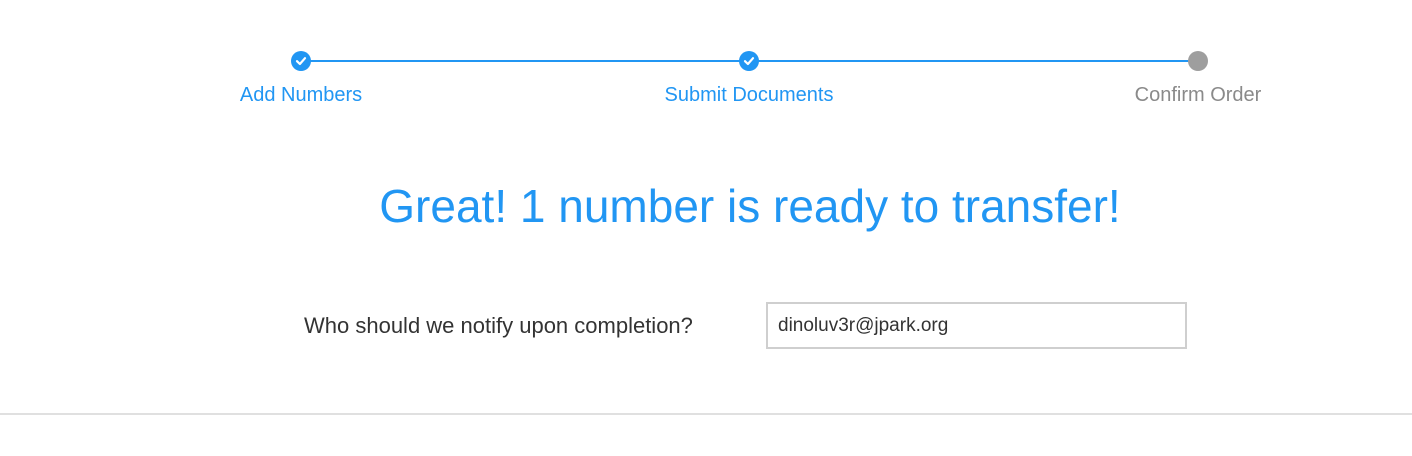  I want to click on step-submit-documents-indicator, so click(749, 61).